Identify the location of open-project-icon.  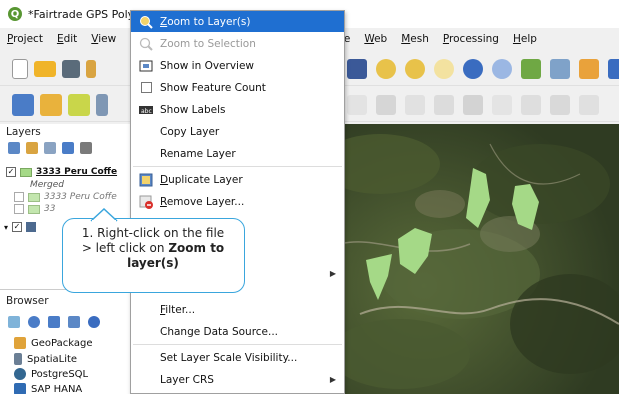
(45, 68).